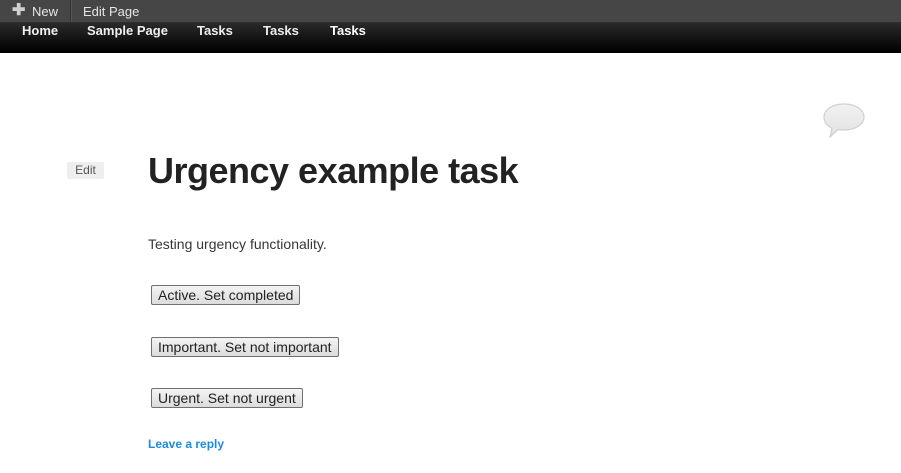 Image resolution: width=901 pixels, height=473 pixels. Describe the element at coordinates (19, 10) in the screenshot. I see `plus-icon: ✚` at that location.